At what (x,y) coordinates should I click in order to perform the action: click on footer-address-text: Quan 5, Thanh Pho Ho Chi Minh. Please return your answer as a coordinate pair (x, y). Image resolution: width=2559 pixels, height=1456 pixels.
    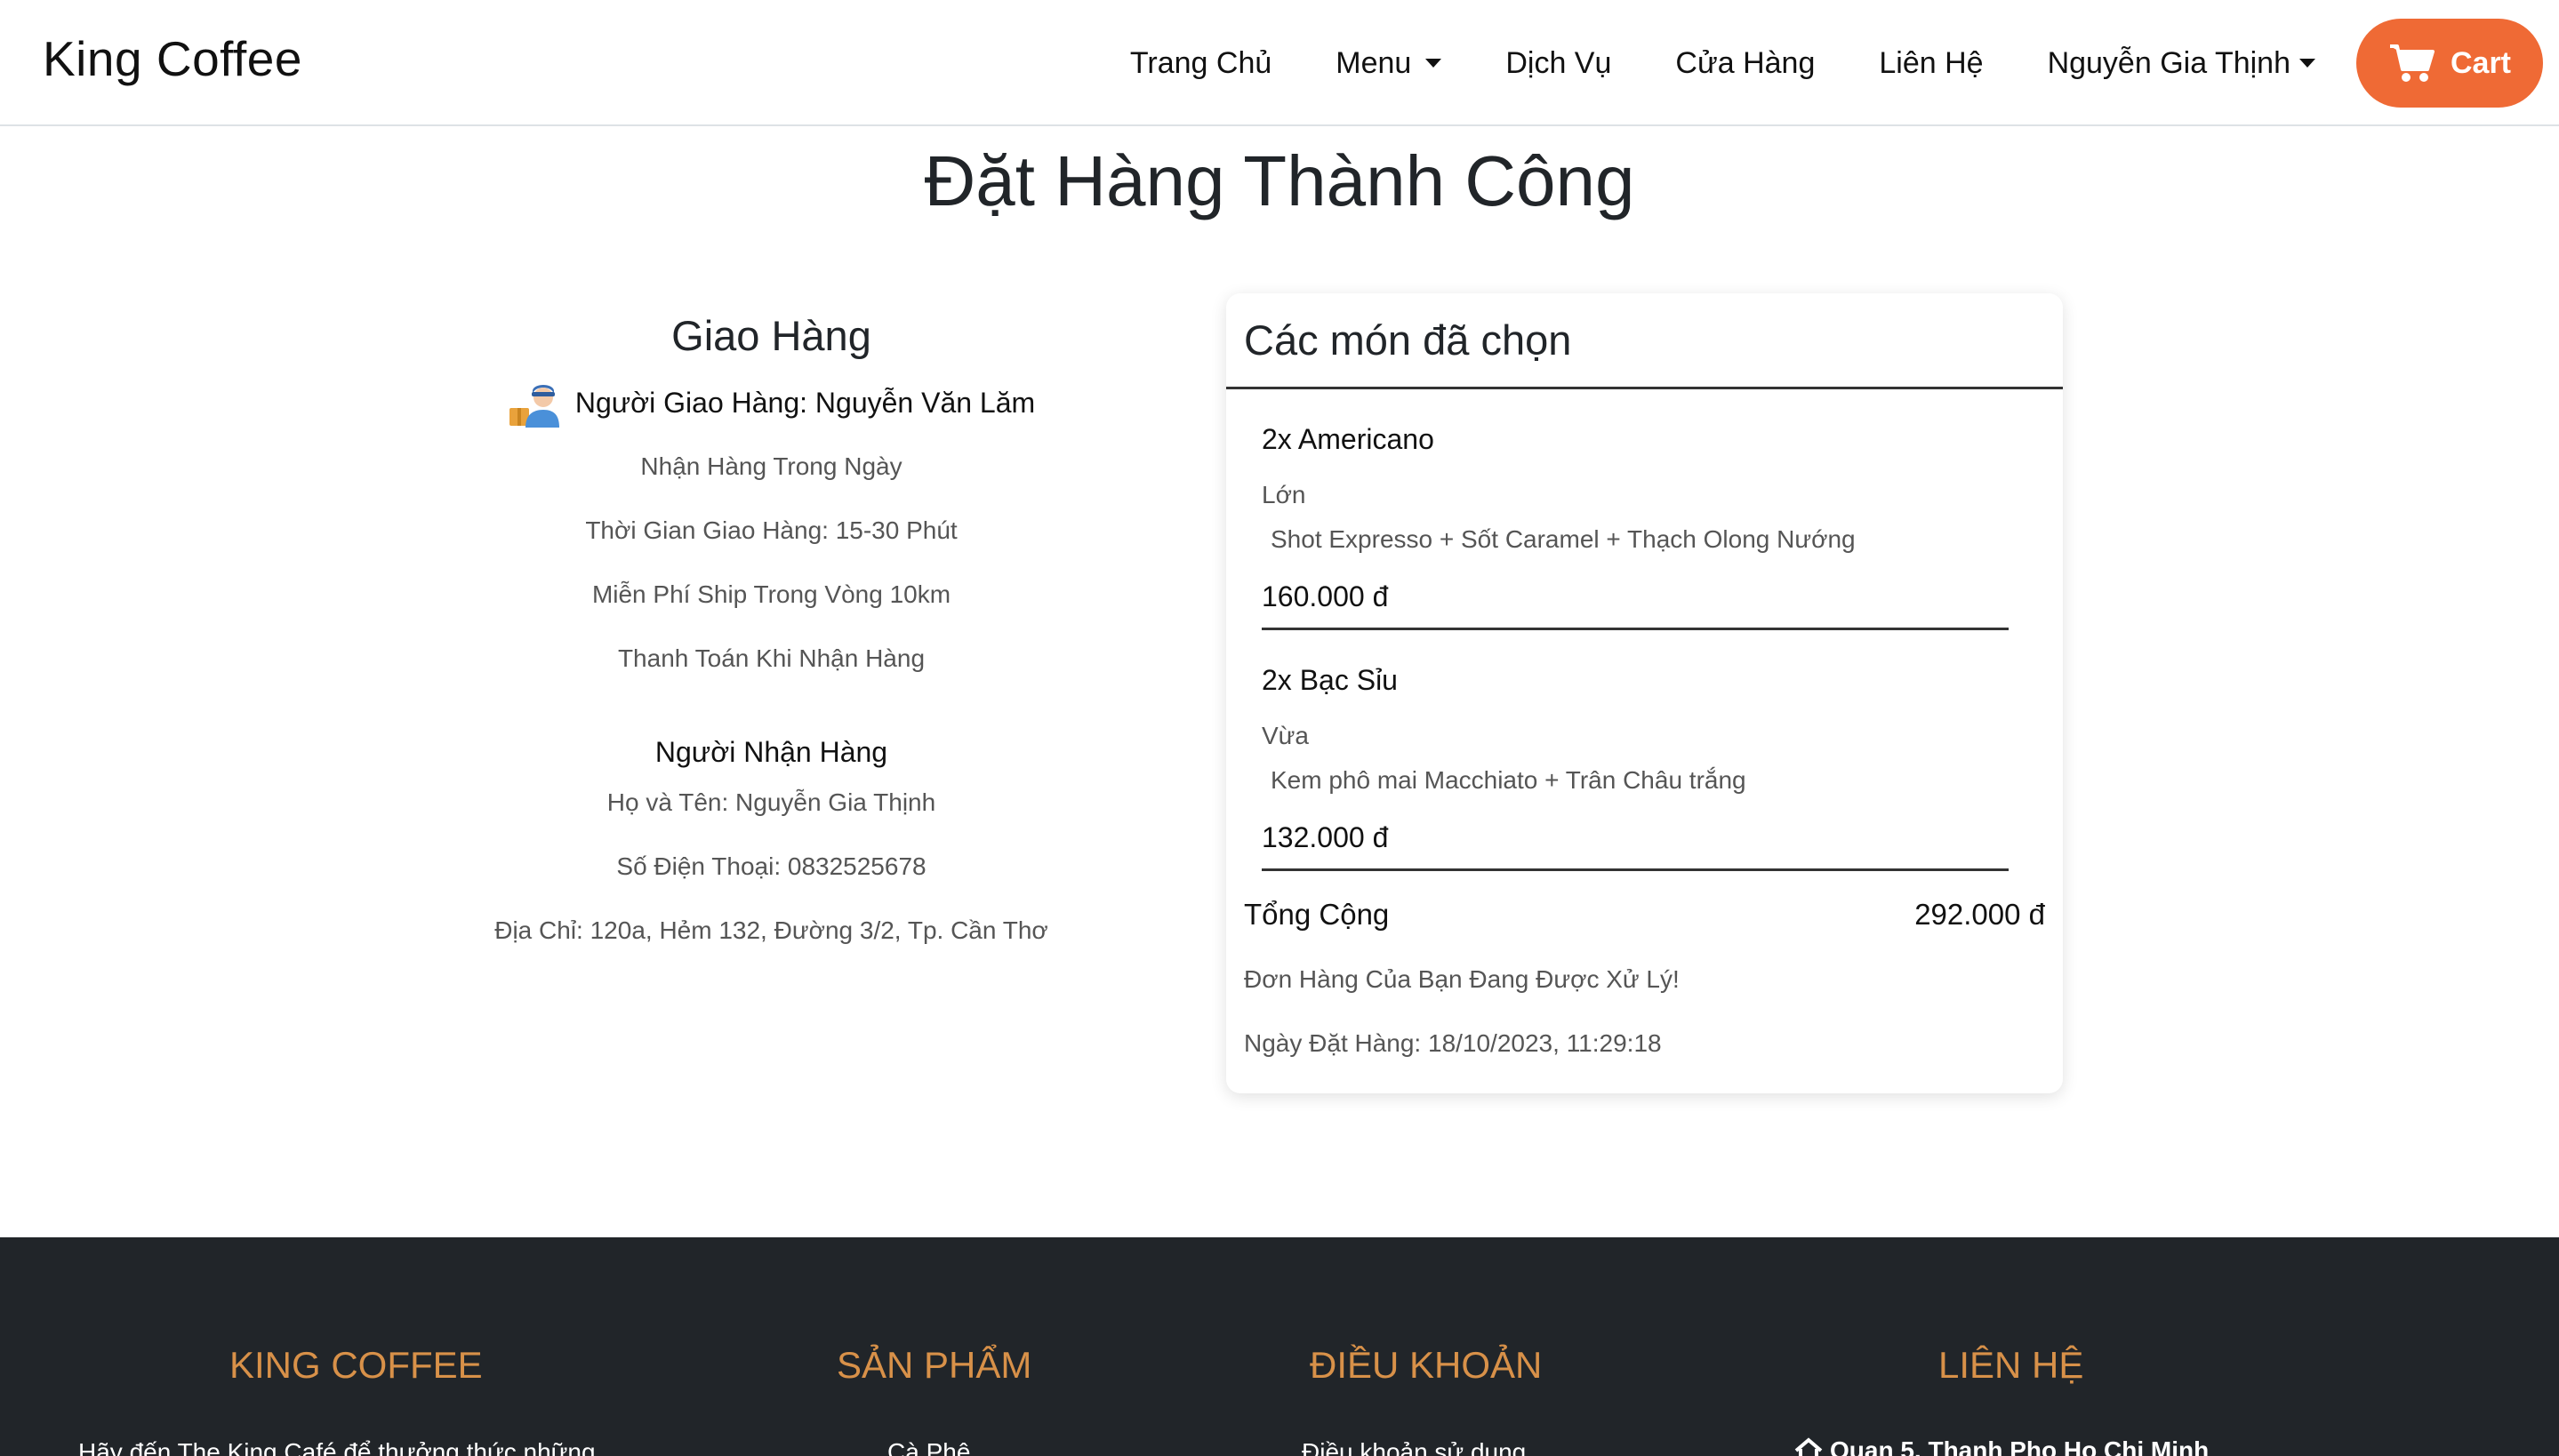
    Looking at the image, I should click on (2020, 1446).